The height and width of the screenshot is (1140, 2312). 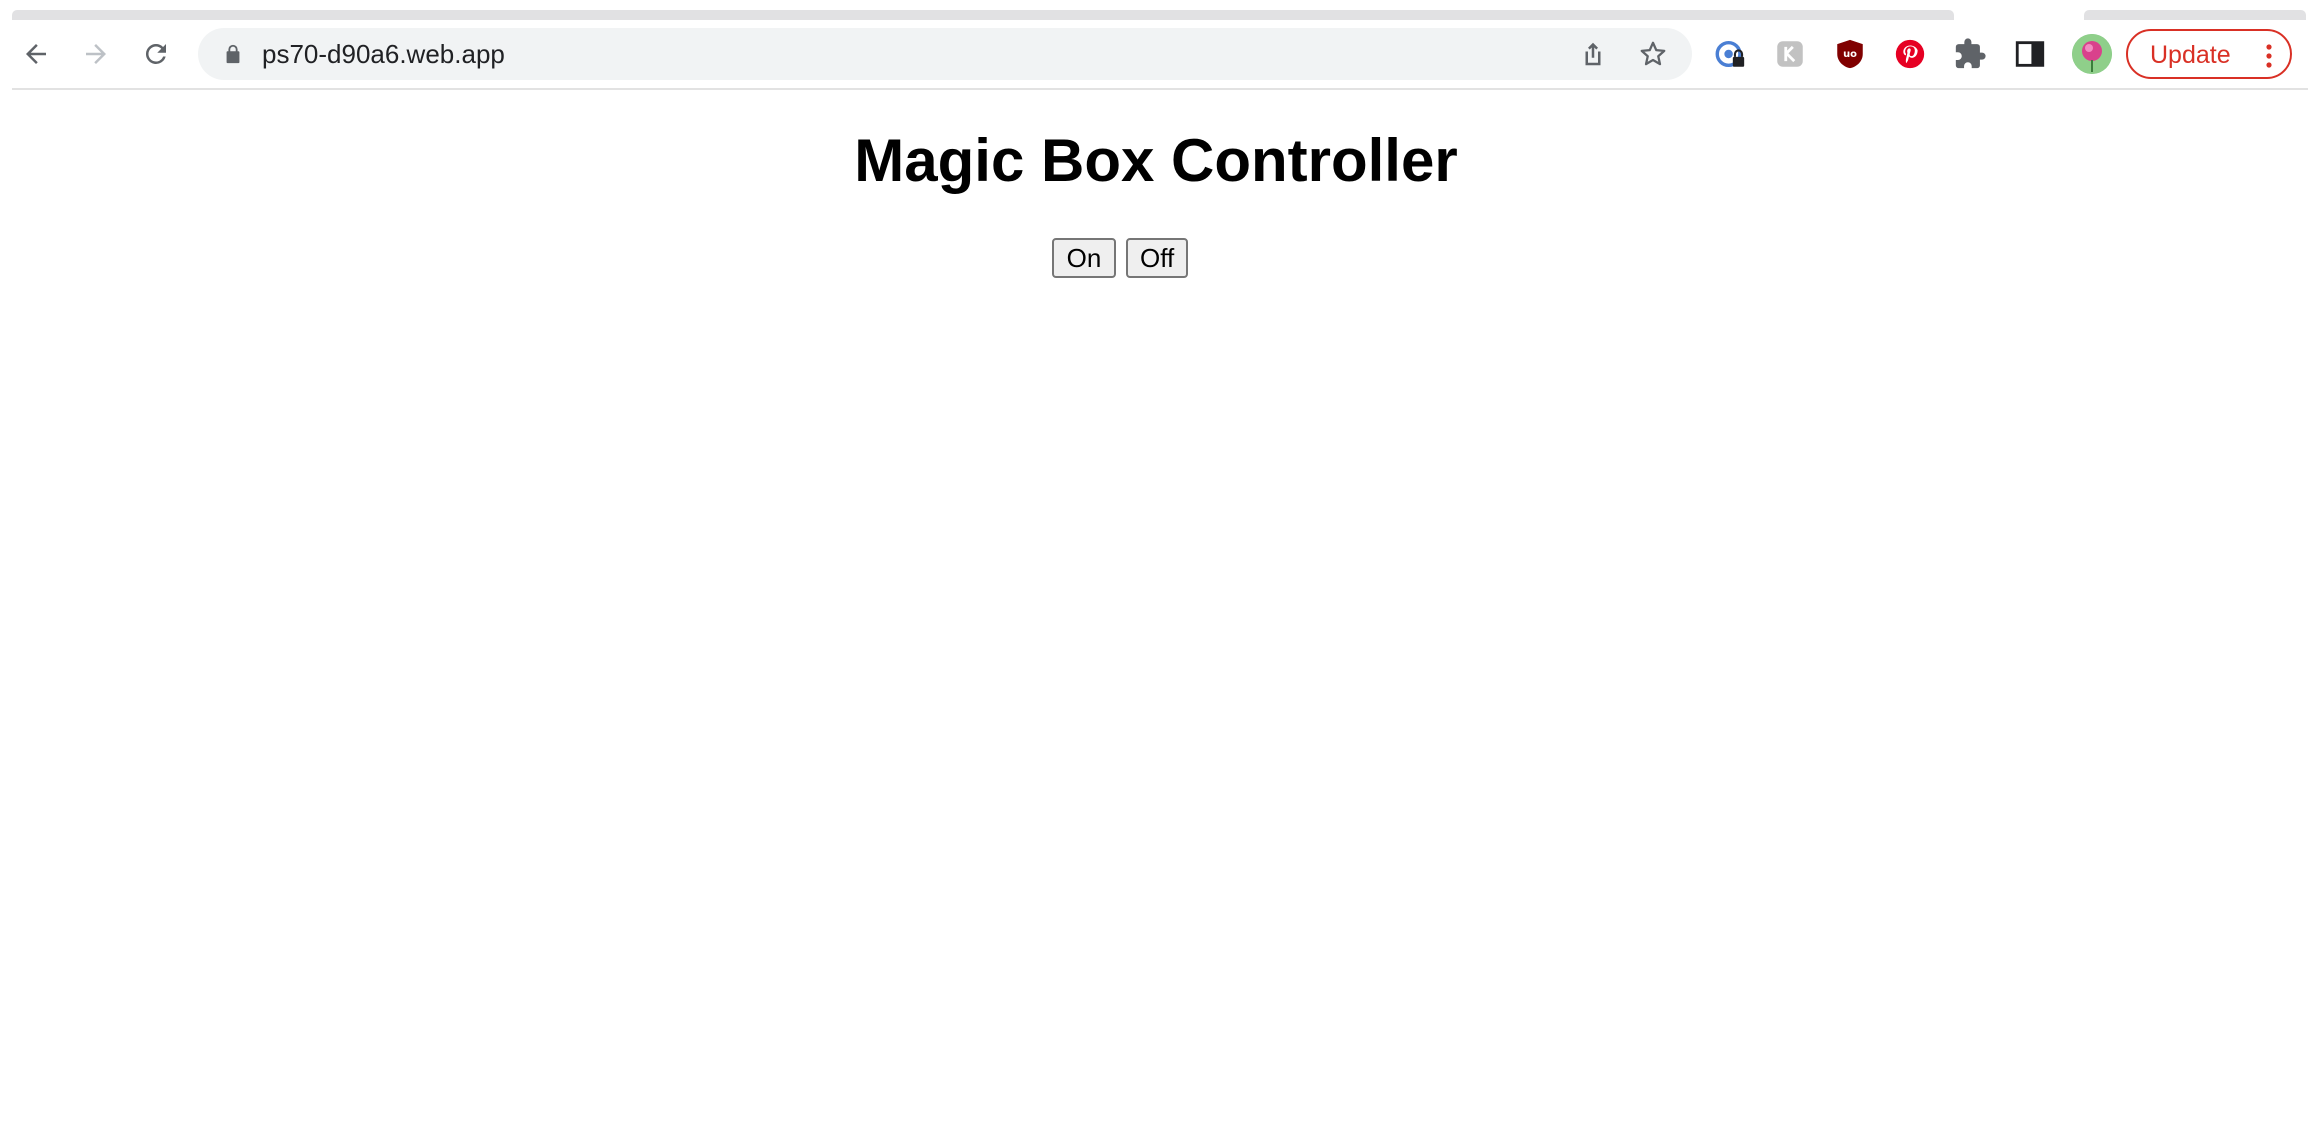 I want to click on puzzle-icon, so click(x=1970, y=54).